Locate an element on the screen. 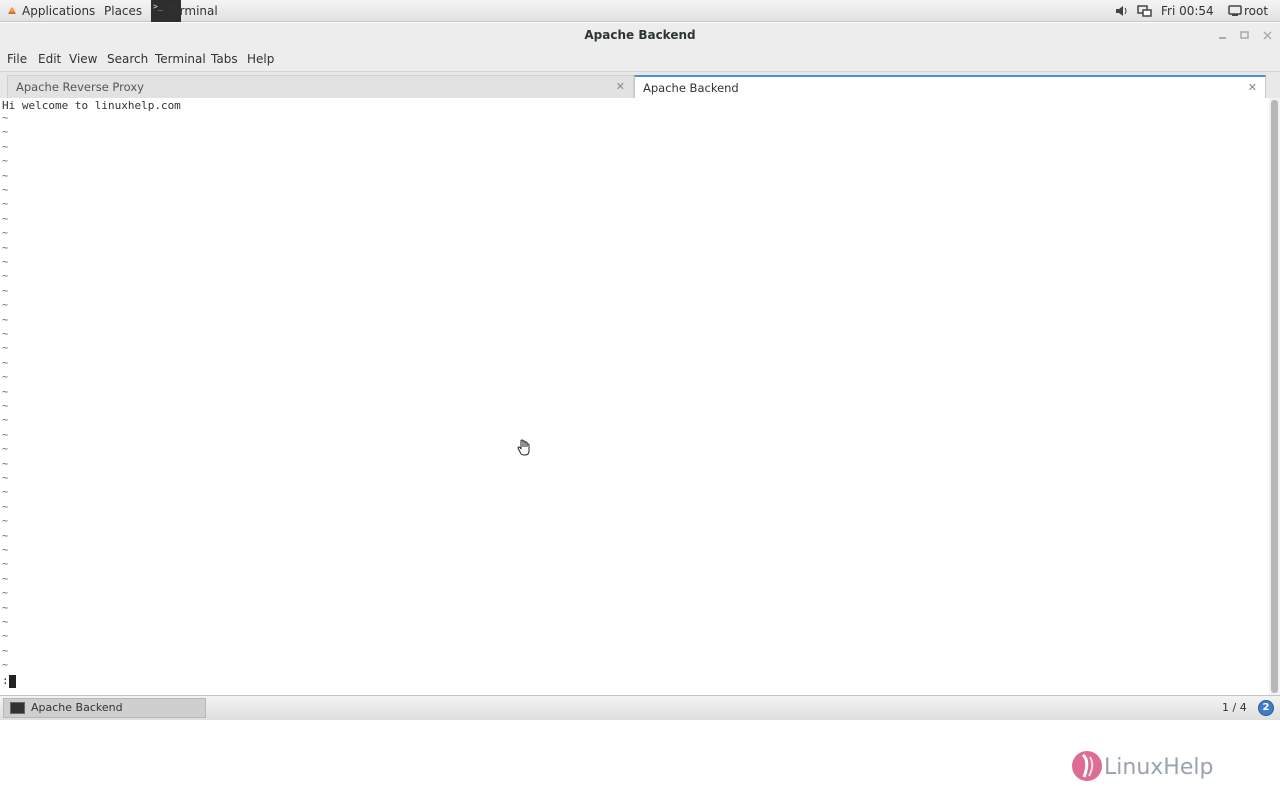 This screenshot has width=1280, height=786. linuxhelp-logo: LinuxHelp is located at coordinates (1150, 766).